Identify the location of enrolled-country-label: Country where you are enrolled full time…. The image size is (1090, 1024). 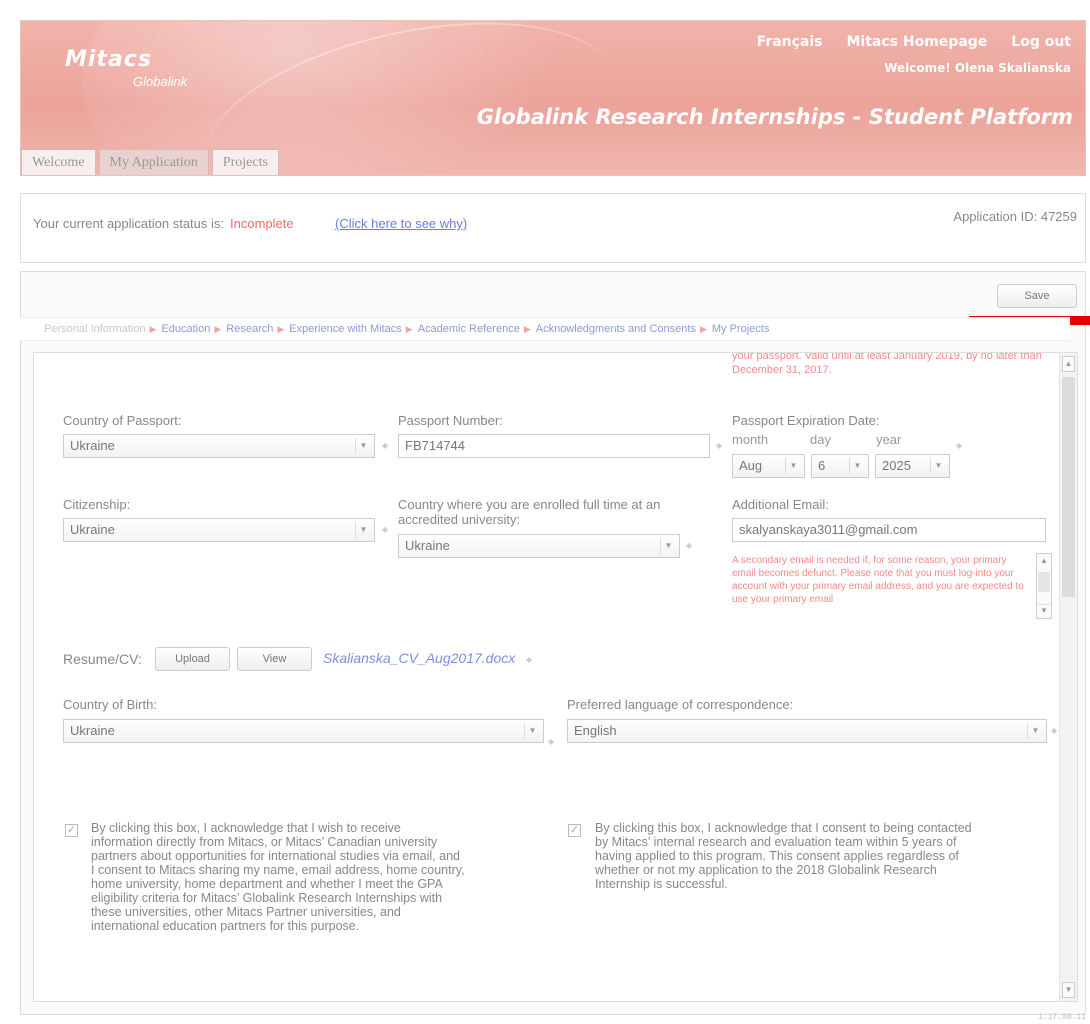
(529, 512).